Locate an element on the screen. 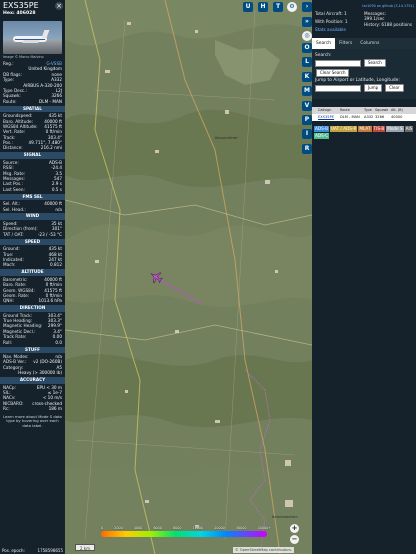  section-header-wind: WIND is located at coordinates (32, 216).